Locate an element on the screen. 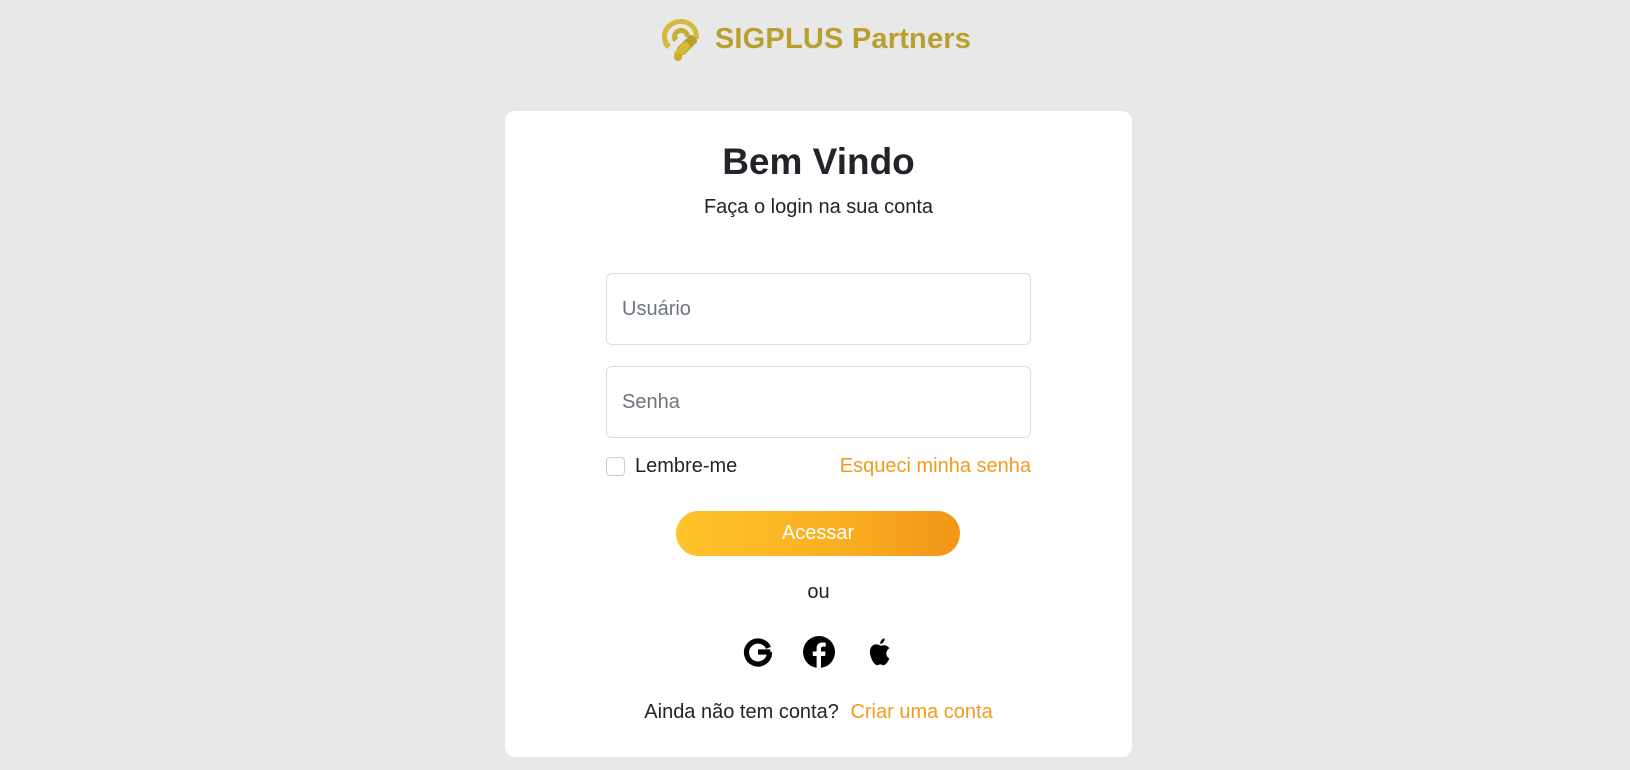  google-icon is located at coordinates (757, 652).